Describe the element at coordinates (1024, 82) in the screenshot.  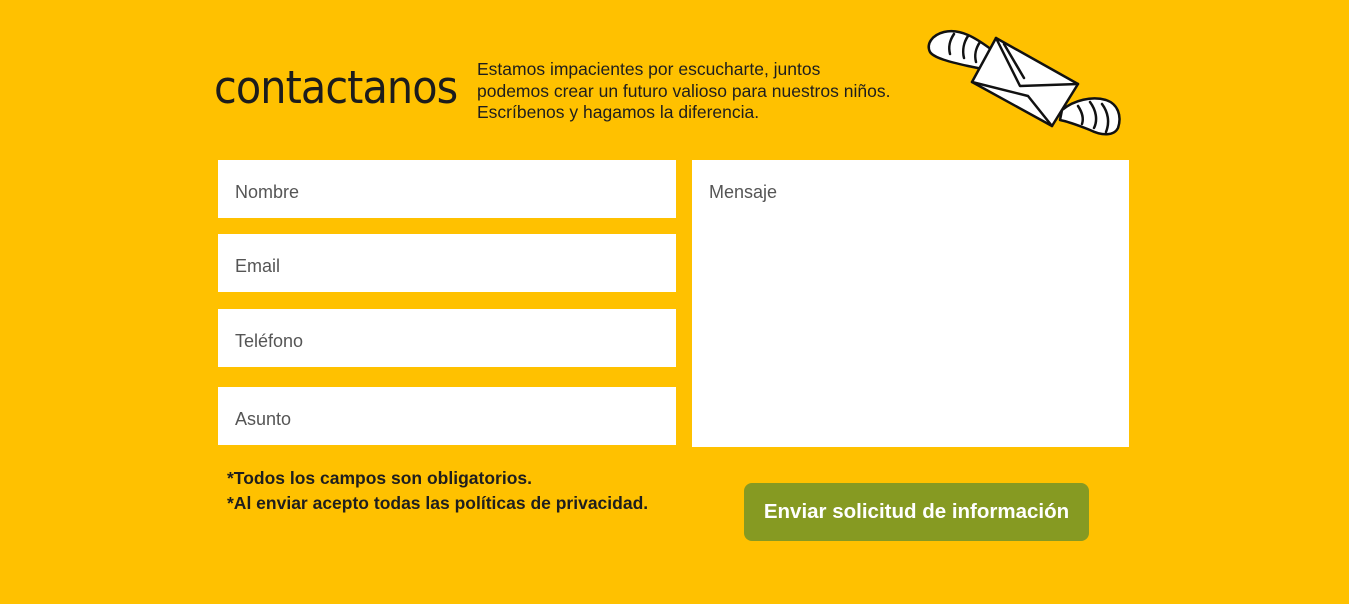
I see `winged-envelope-icon` at that location.